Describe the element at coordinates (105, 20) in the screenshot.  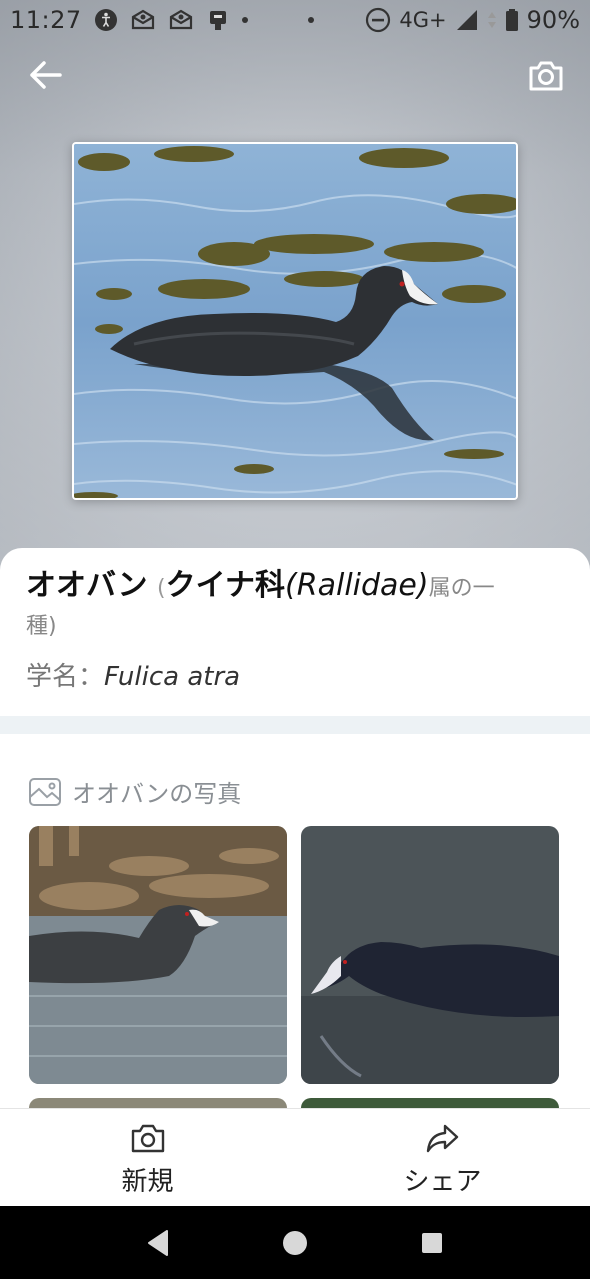
I see `accessibility-icon` at that location.